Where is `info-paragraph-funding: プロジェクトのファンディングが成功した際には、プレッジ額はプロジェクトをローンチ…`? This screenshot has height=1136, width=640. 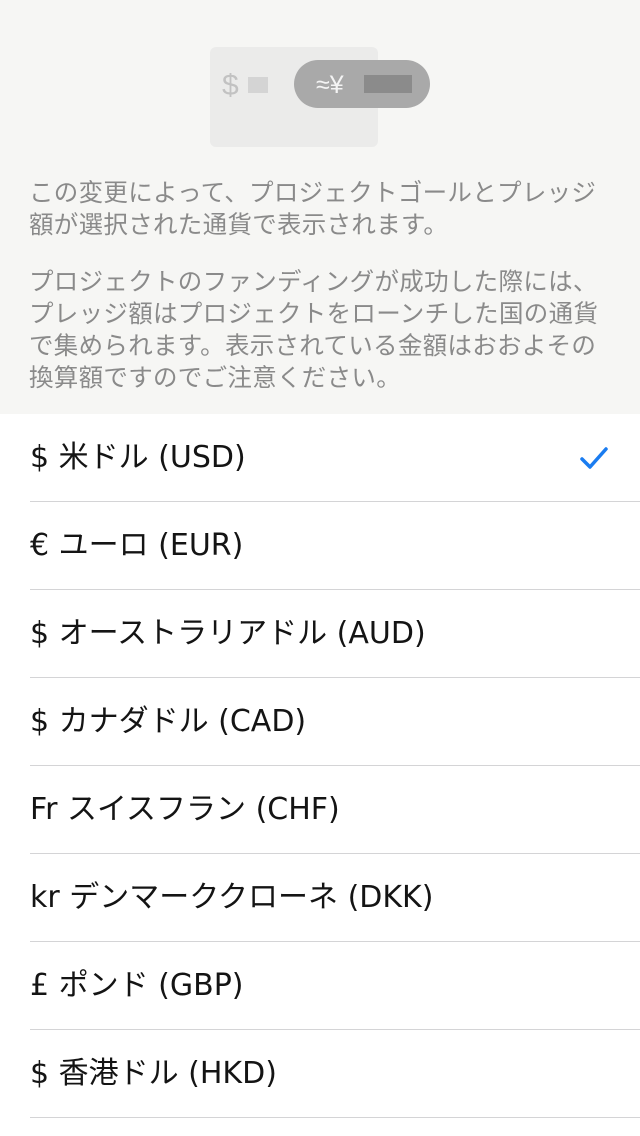
info-paragraph-funding: プロジェクトのファンディングが成功した際には、プレッジ額はプロジェクトをローンチ… is located at coordinates (314, 329).